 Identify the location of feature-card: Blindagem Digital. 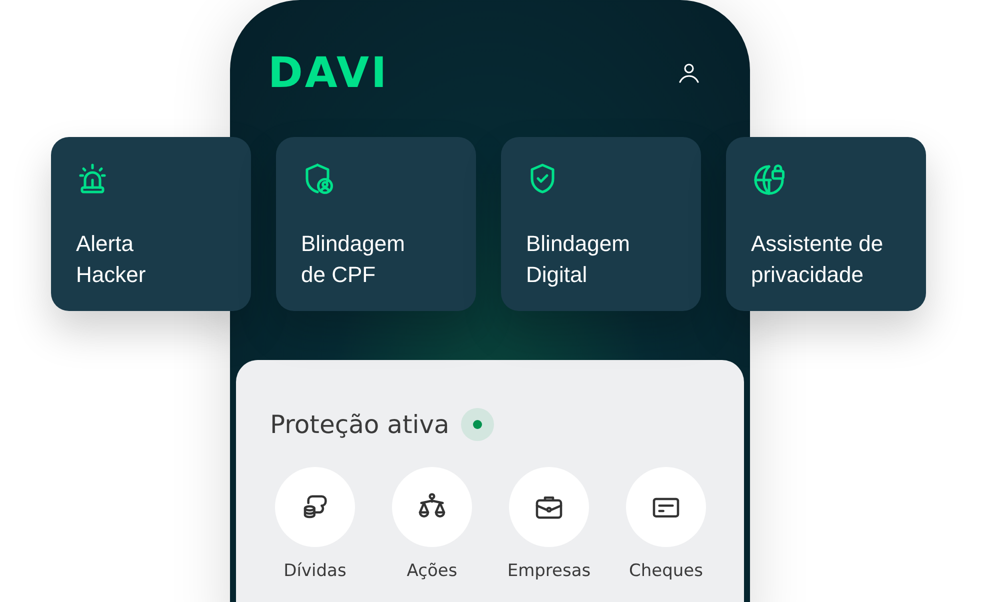
(601, 224).